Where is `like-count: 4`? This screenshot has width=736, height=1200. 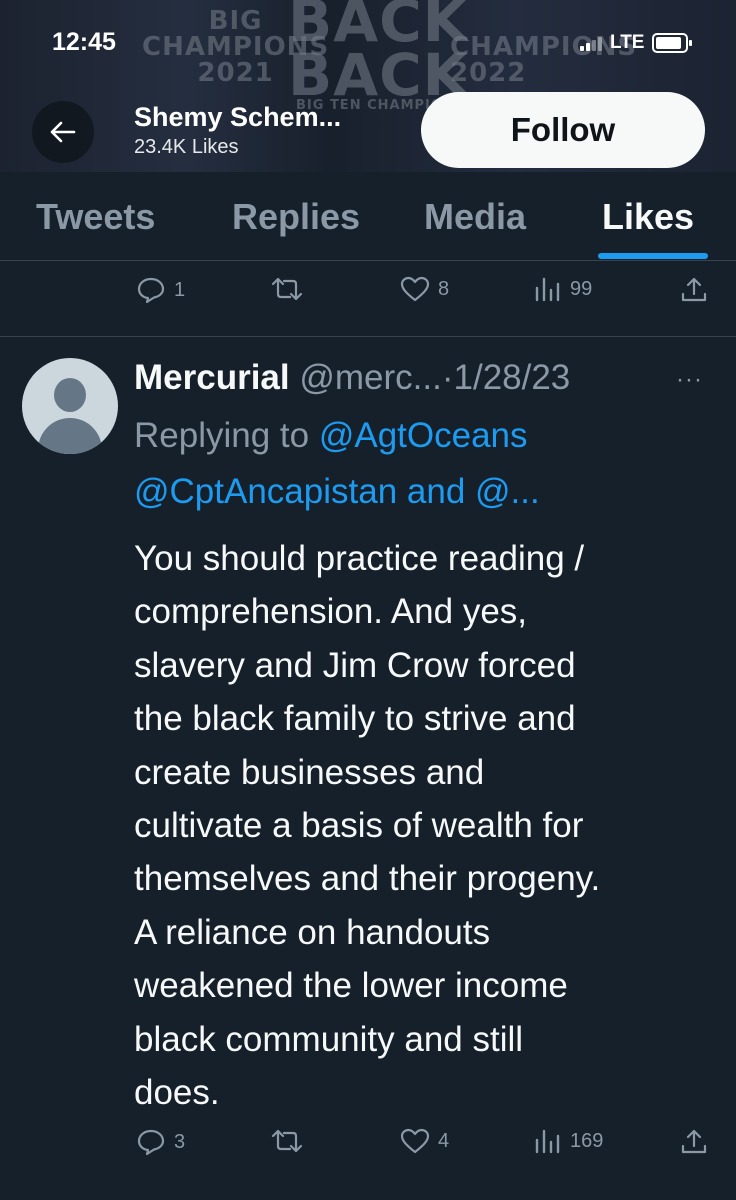 like-count: 4 is located at coordinates (444, 1140).